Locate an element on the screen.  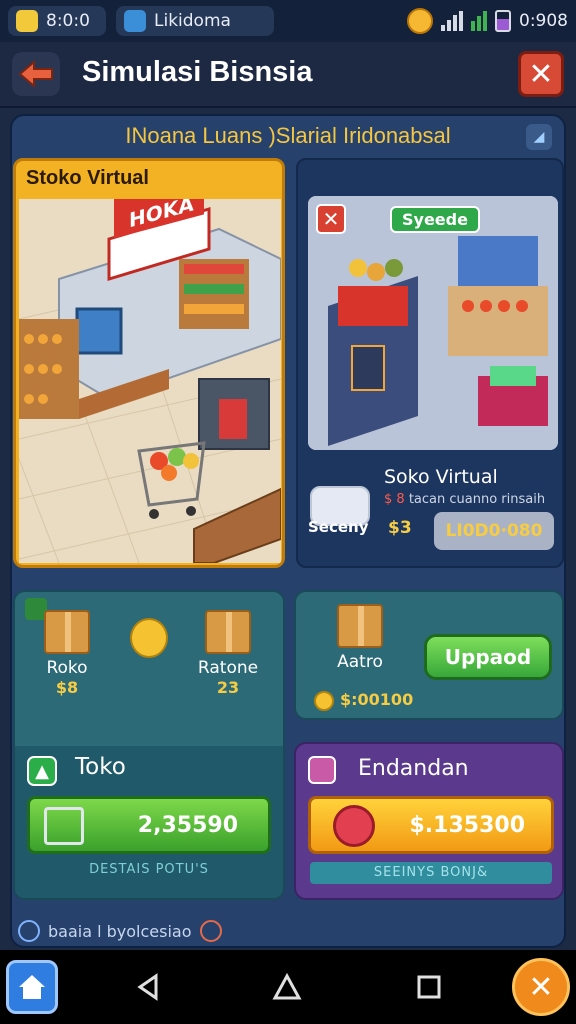
upgrade-panel: Aatro $:00100 Uppaod is located at coordinates (429, 655).